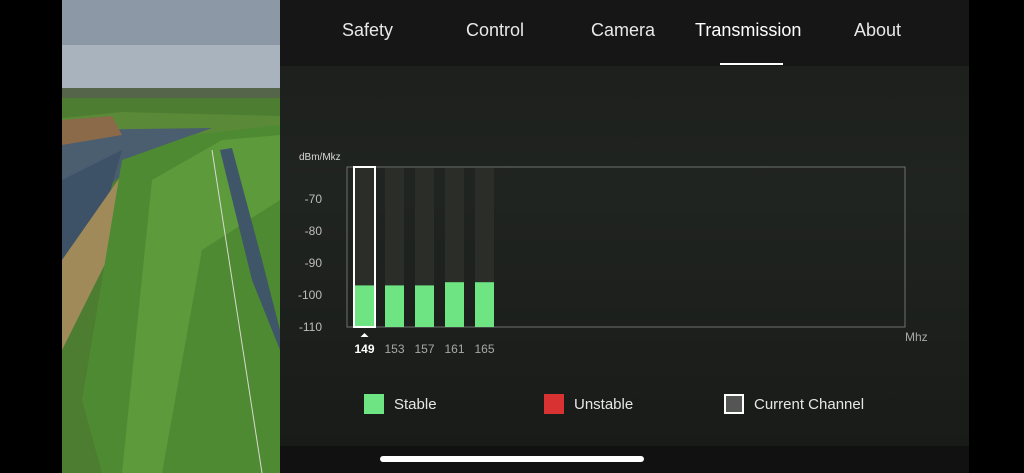  Describe the element at coordinates (512, 459) in the screenshot. I see `home-indicator` at that location.